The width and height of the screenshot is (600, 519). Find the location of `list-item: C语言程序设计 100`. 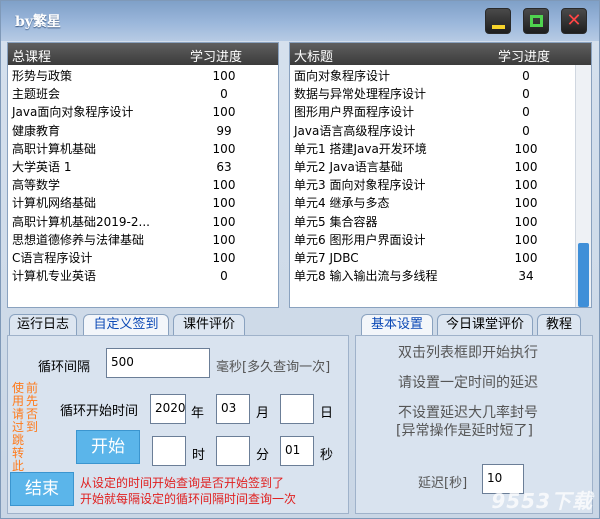

list-item: C语言程序设计 100 is located at coordinates (143, 258).